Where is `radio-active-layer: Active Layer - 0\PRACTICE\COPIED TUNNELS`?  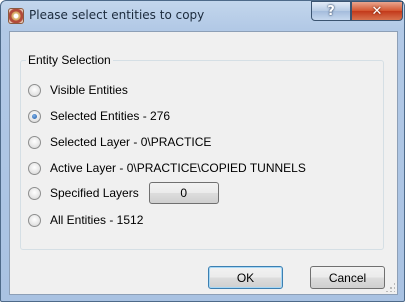
radio-active-layer: Active Layer - 0\PRACTICE\COPIED TUNNELS is located at coordinates (167, 168).